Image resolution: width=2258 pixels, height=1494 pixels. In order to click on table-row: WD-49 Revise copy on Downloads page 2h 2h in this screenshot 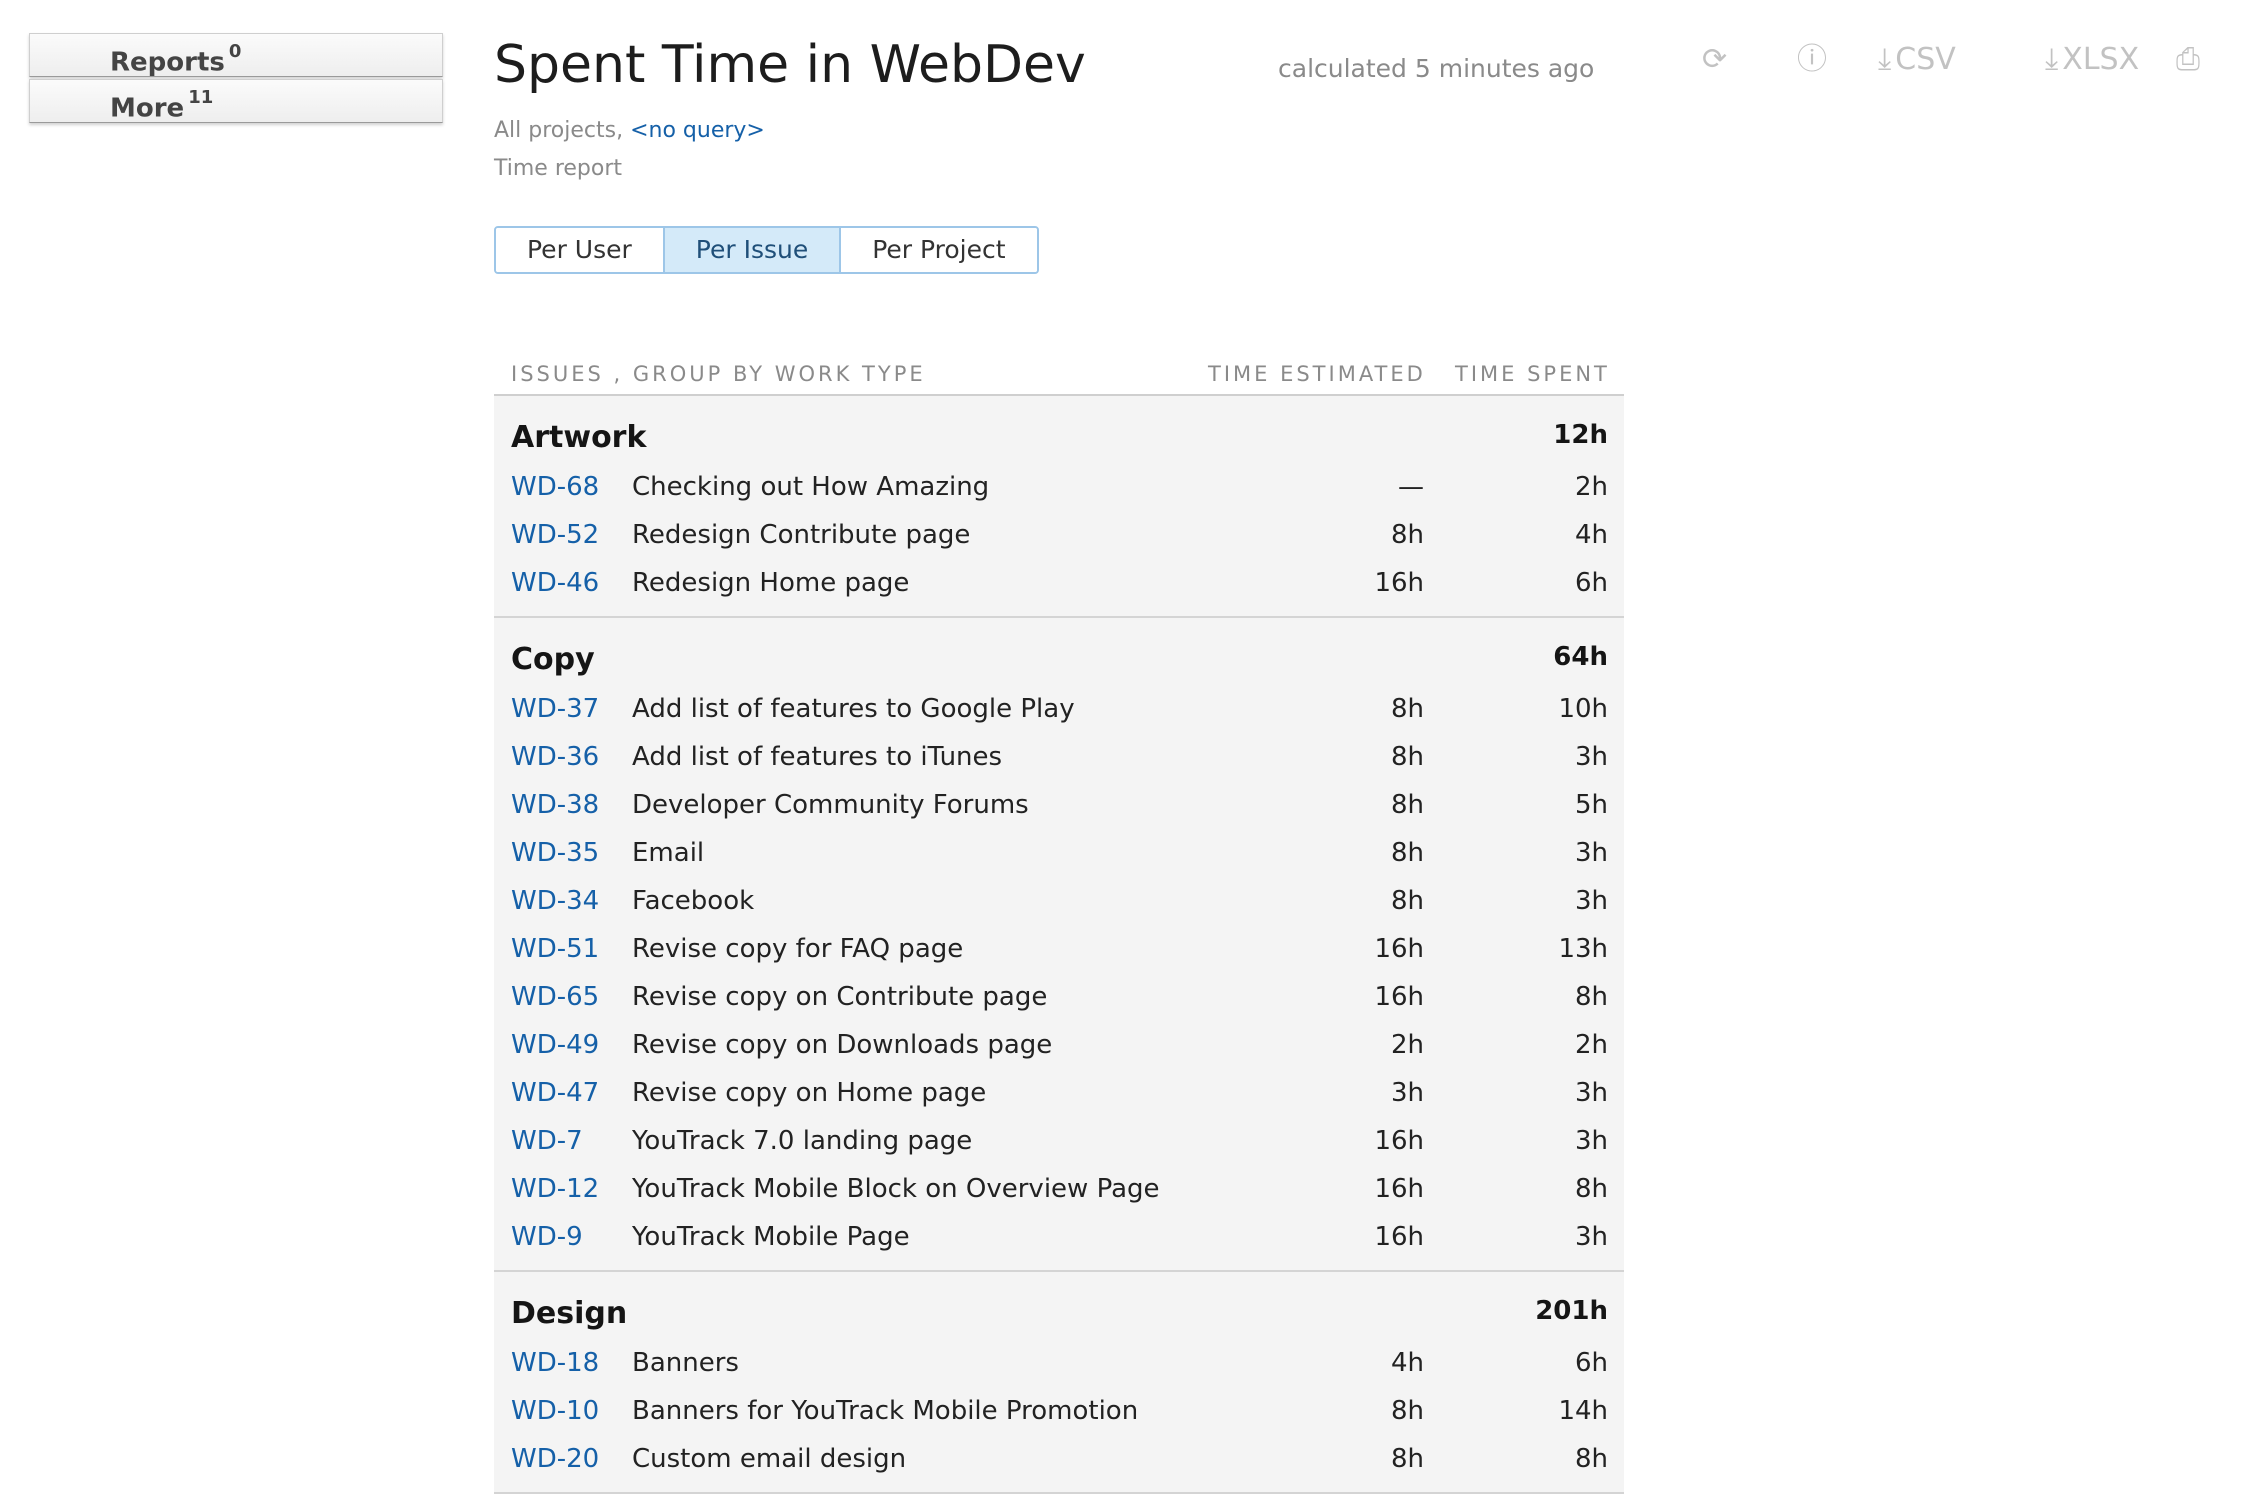, I will do `click(1059, 1046)`.